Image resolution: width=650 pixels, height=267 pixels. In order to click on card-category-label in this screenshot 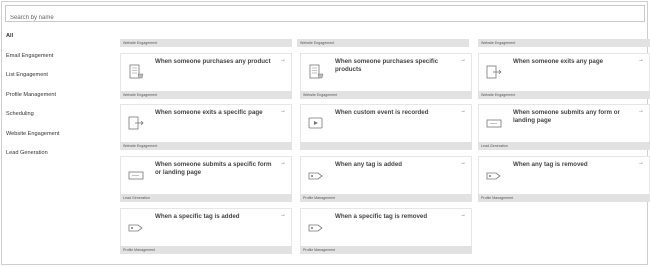, I will do `click(386, 146)`.